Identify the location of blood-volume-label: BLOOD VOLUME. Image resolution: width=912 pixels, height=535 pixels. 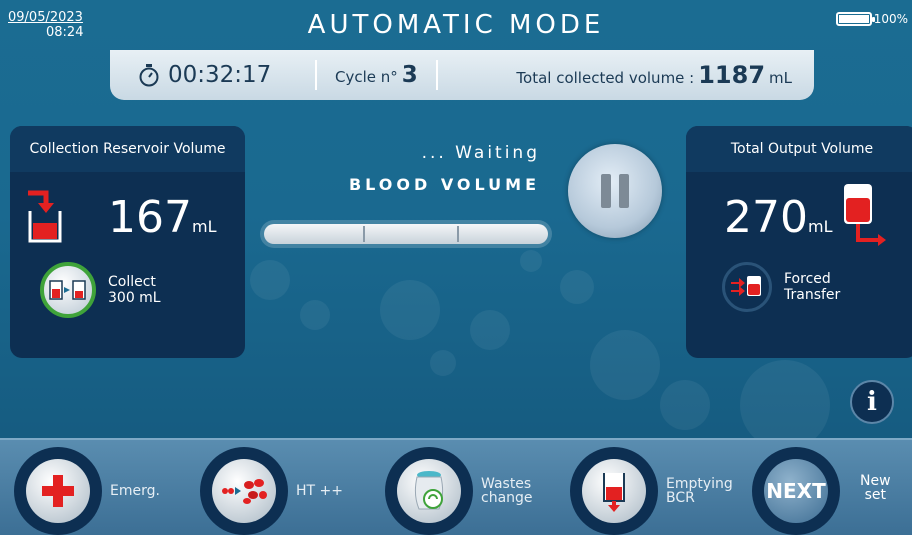
(444, 184).